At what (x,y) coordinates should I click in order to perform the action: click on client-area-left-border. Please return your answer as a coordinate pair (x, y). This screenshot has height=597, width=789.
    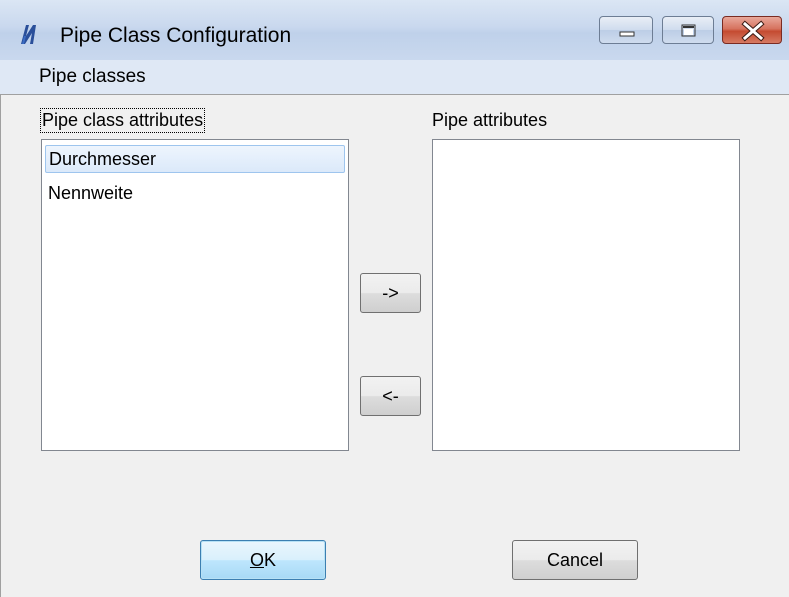
    Looking at the image, I should click on (0, 345).